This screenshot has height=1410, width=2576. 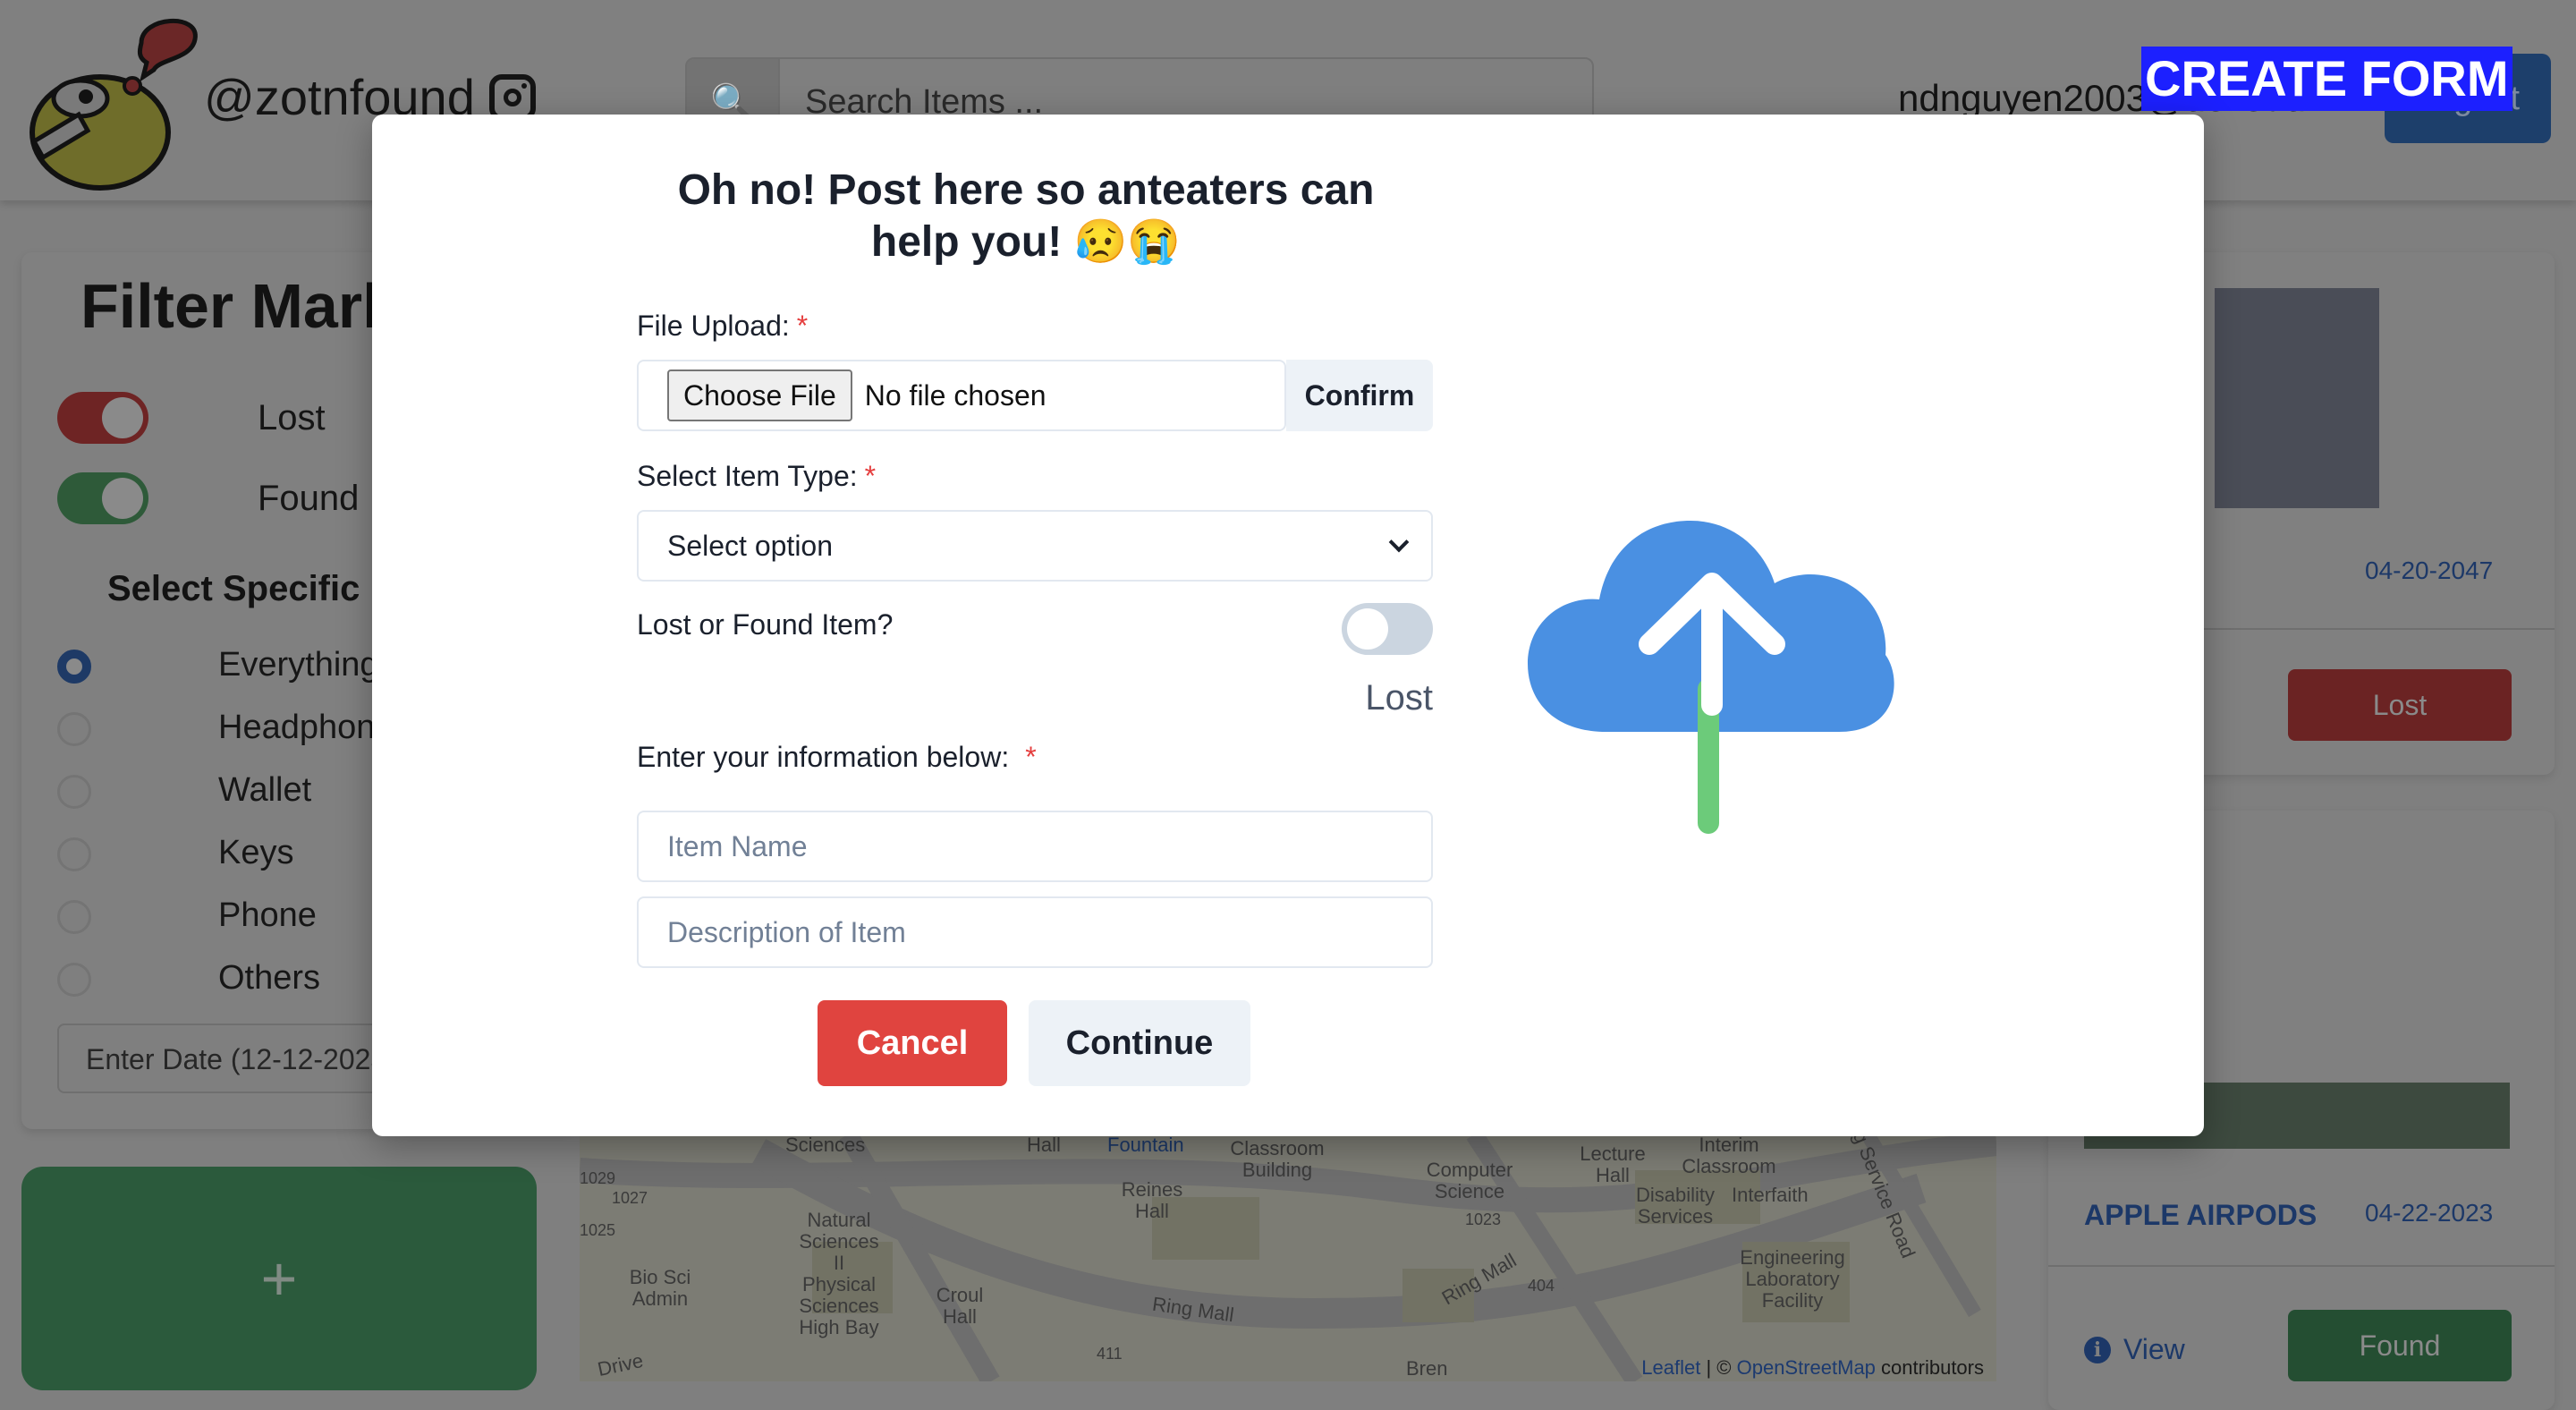 What do you see at coordinates (1483, 1219) in the screenshot?
I see `map-label: 1023` at bounding box center [1483, 1219].